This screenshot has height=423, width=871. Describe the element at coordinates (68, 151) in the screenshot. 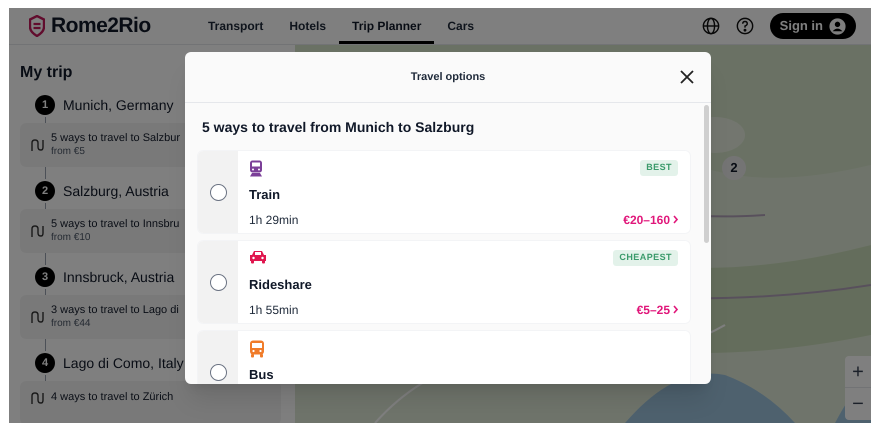

I see `route-price: from €5` at that location.